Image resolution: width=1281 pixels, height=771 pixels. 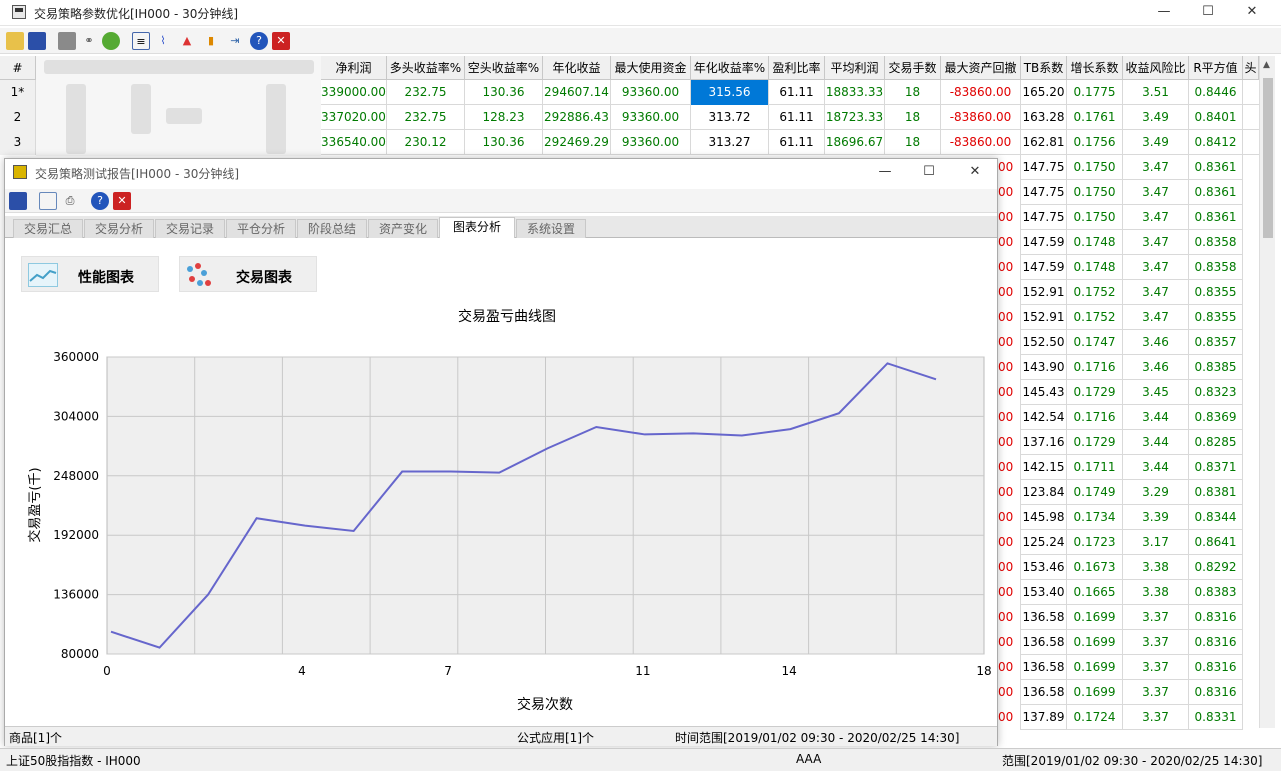 What do you see at coordinates (1267, 392) in the screenshot?
I see `grid-vertical-scrollbar: ▲` at bounding box center [1267, 392].